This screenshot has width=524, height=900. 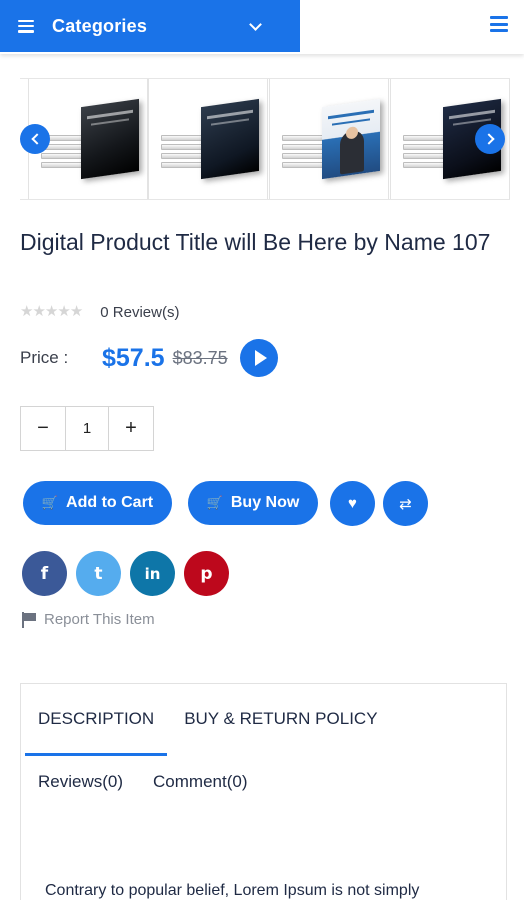 I want to click on quantity-input: 1, so click(x=87, y=428).